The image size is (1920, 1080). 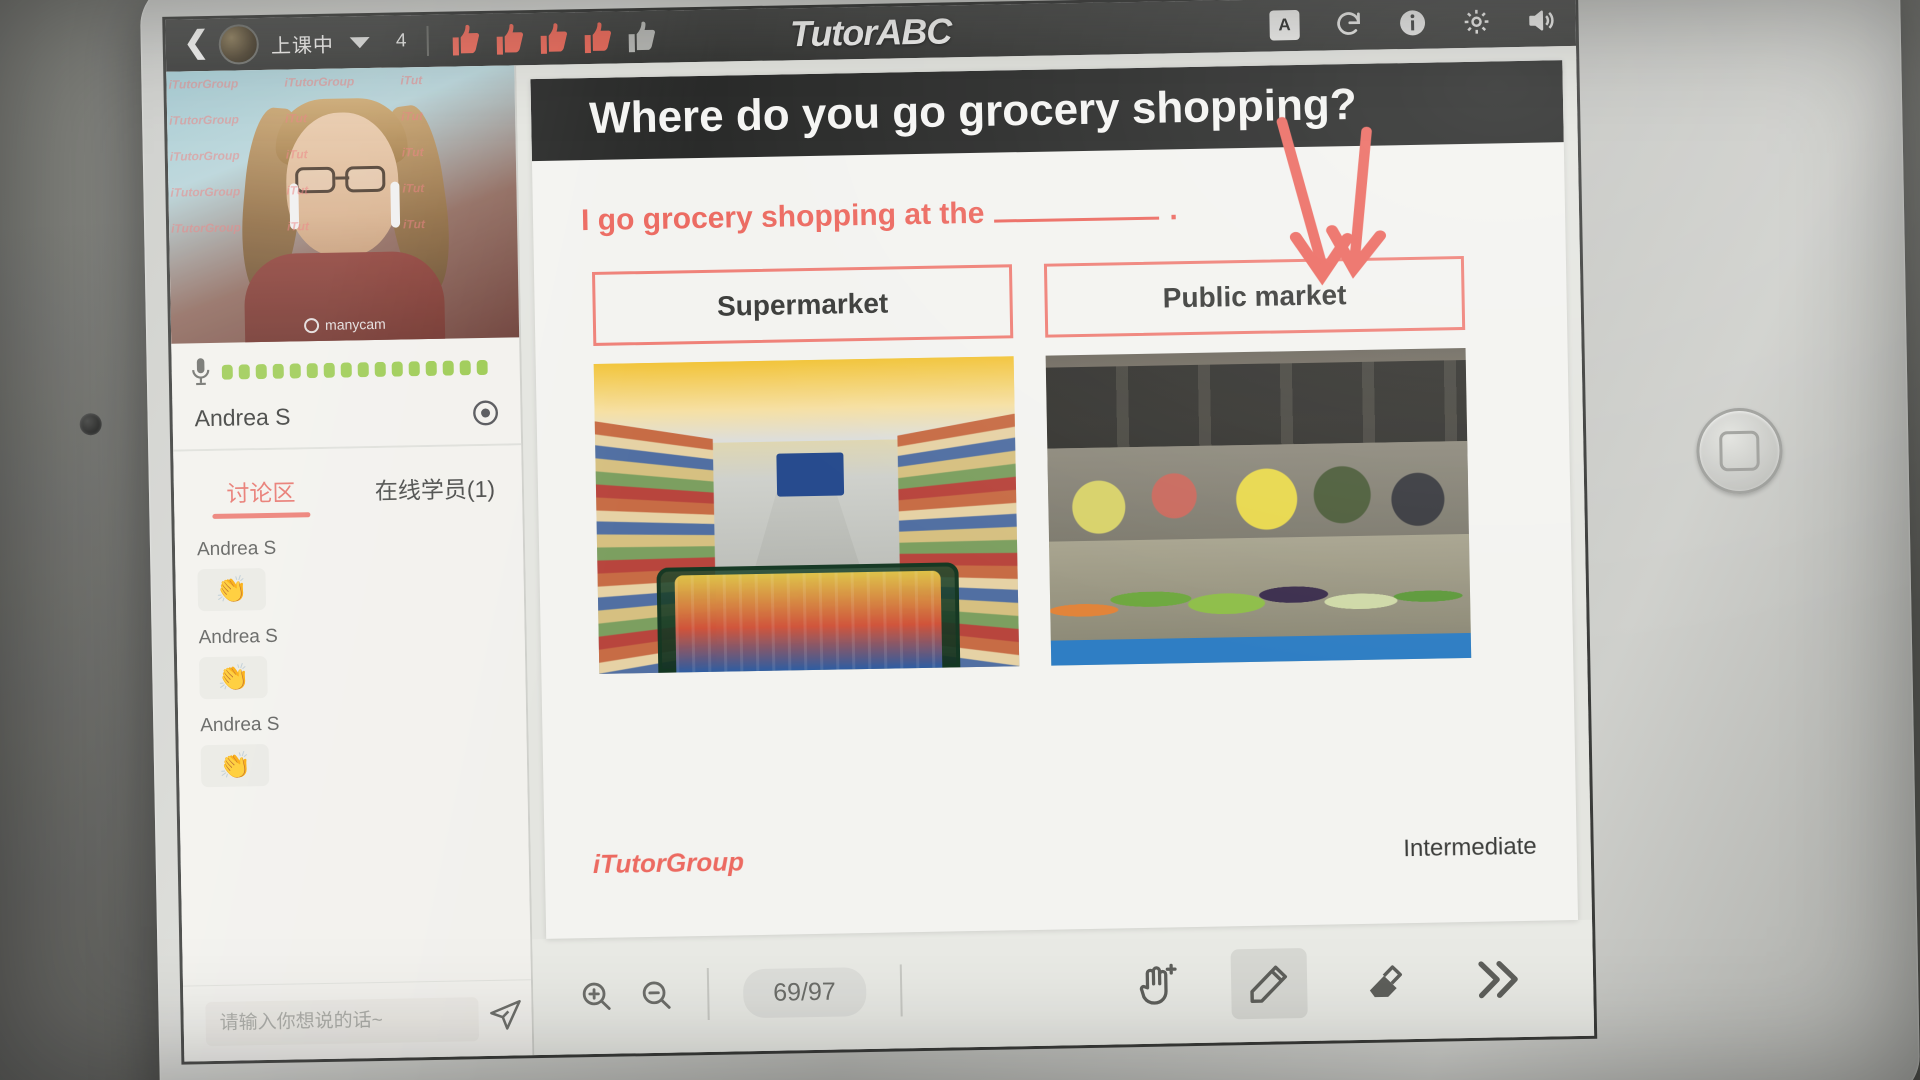 I want to click on rating-count: 4, so click(x=401, y=41).